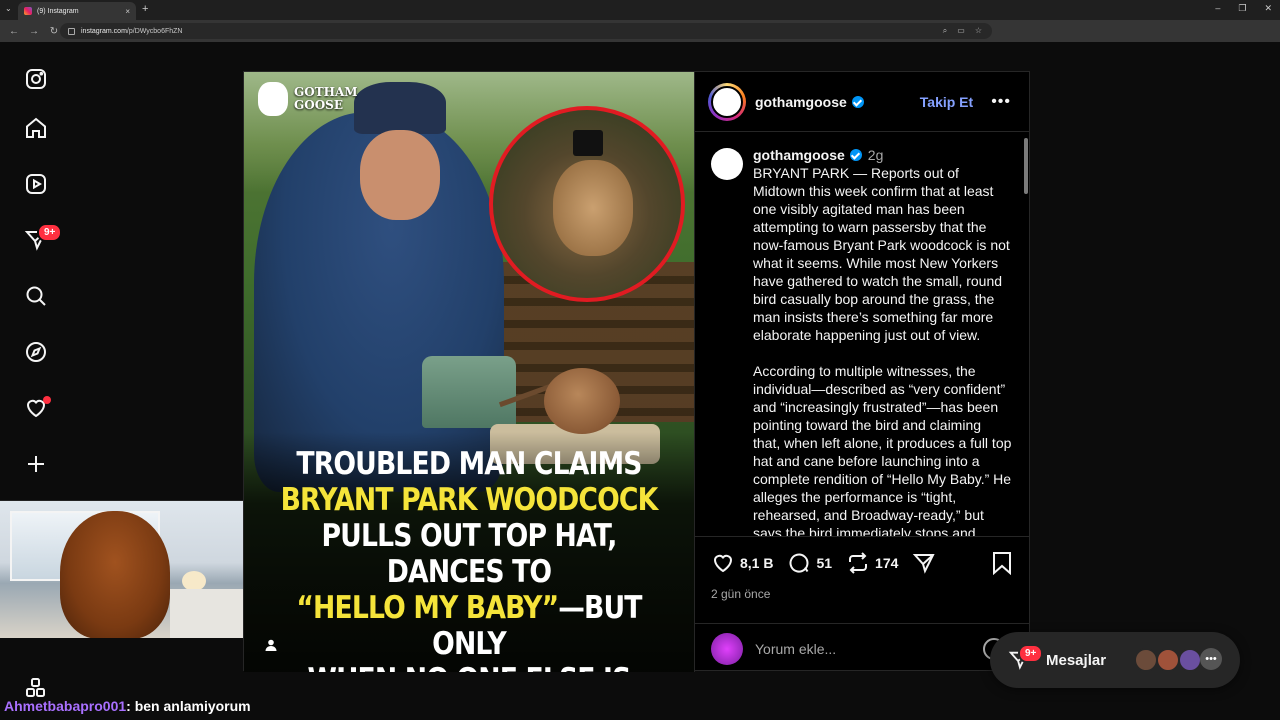  I want to click on repost-count: 174, so click(886, 563).